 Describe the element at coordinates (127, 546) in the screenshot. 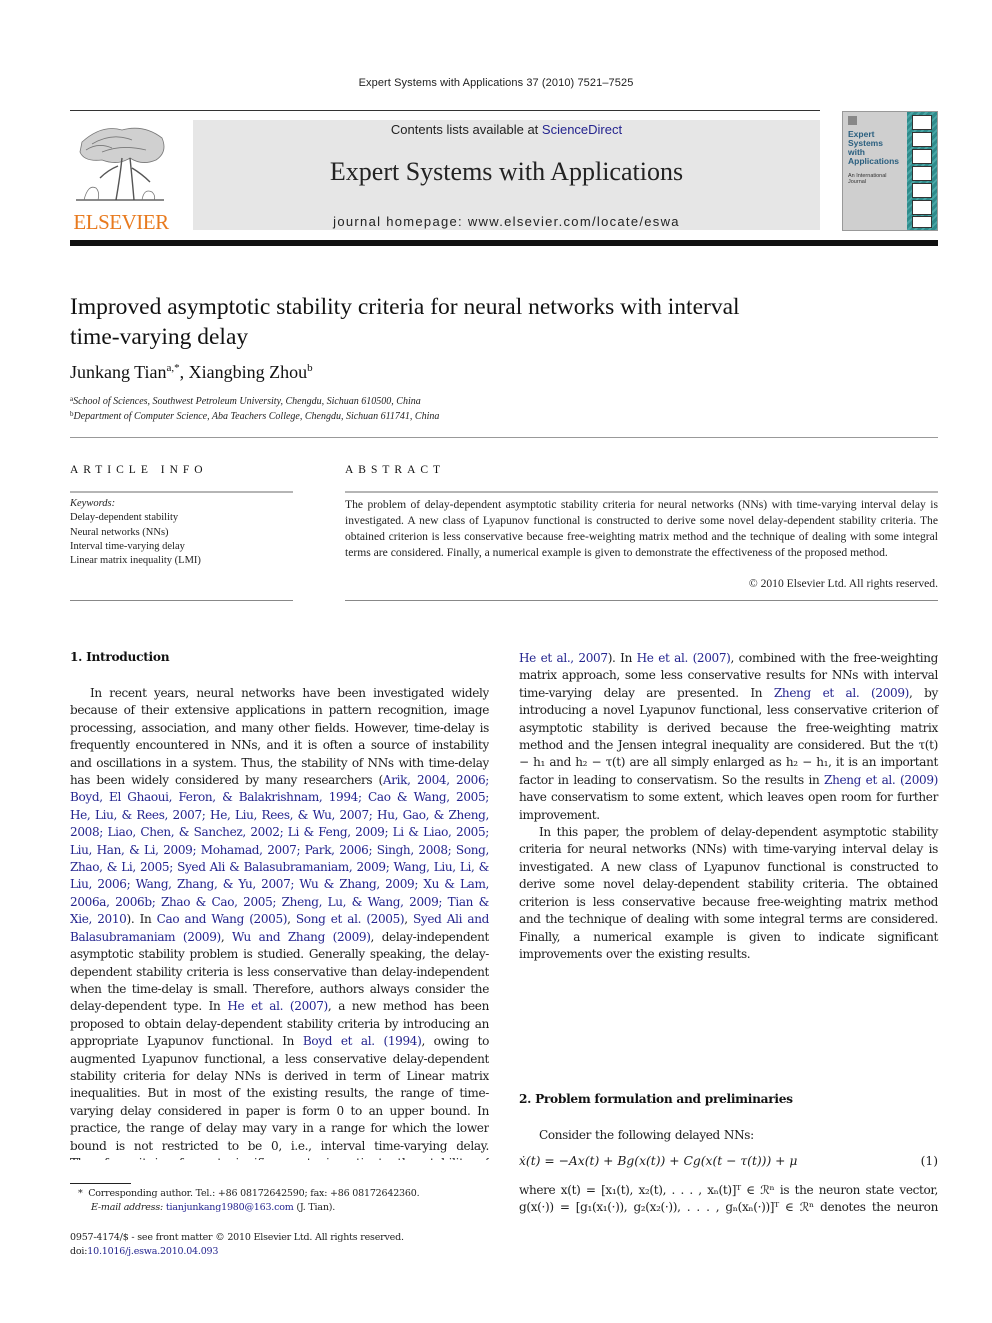

I see `keyword: Interval time-varying delay` at that location.